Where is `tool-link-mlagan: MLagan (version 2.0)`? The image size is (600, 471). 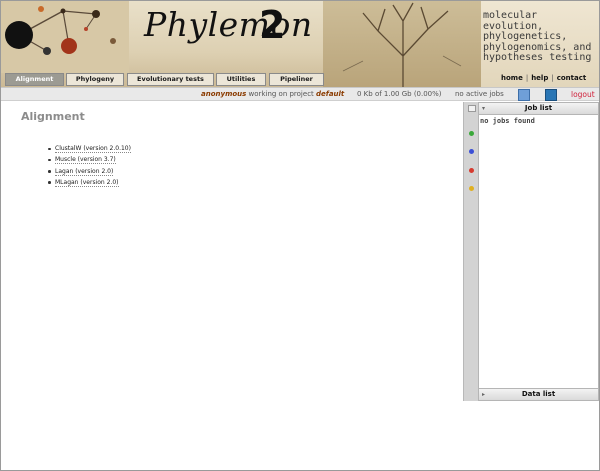 tool-link-mlagan: MLagan (version 2.0) is located at coordinates (87, 182).